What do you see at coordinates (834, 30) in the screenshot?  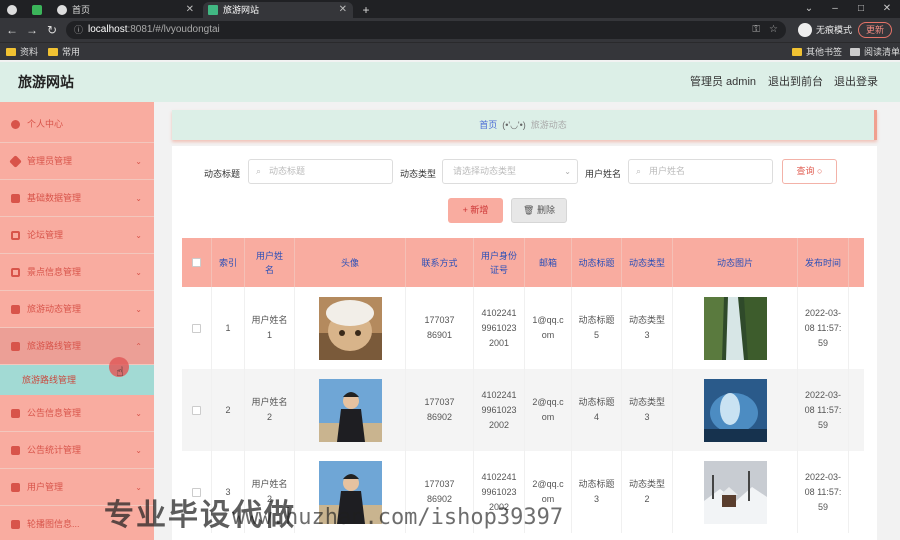 I see `incognito-label: 无痕模式` at bounding box center [834, 30].